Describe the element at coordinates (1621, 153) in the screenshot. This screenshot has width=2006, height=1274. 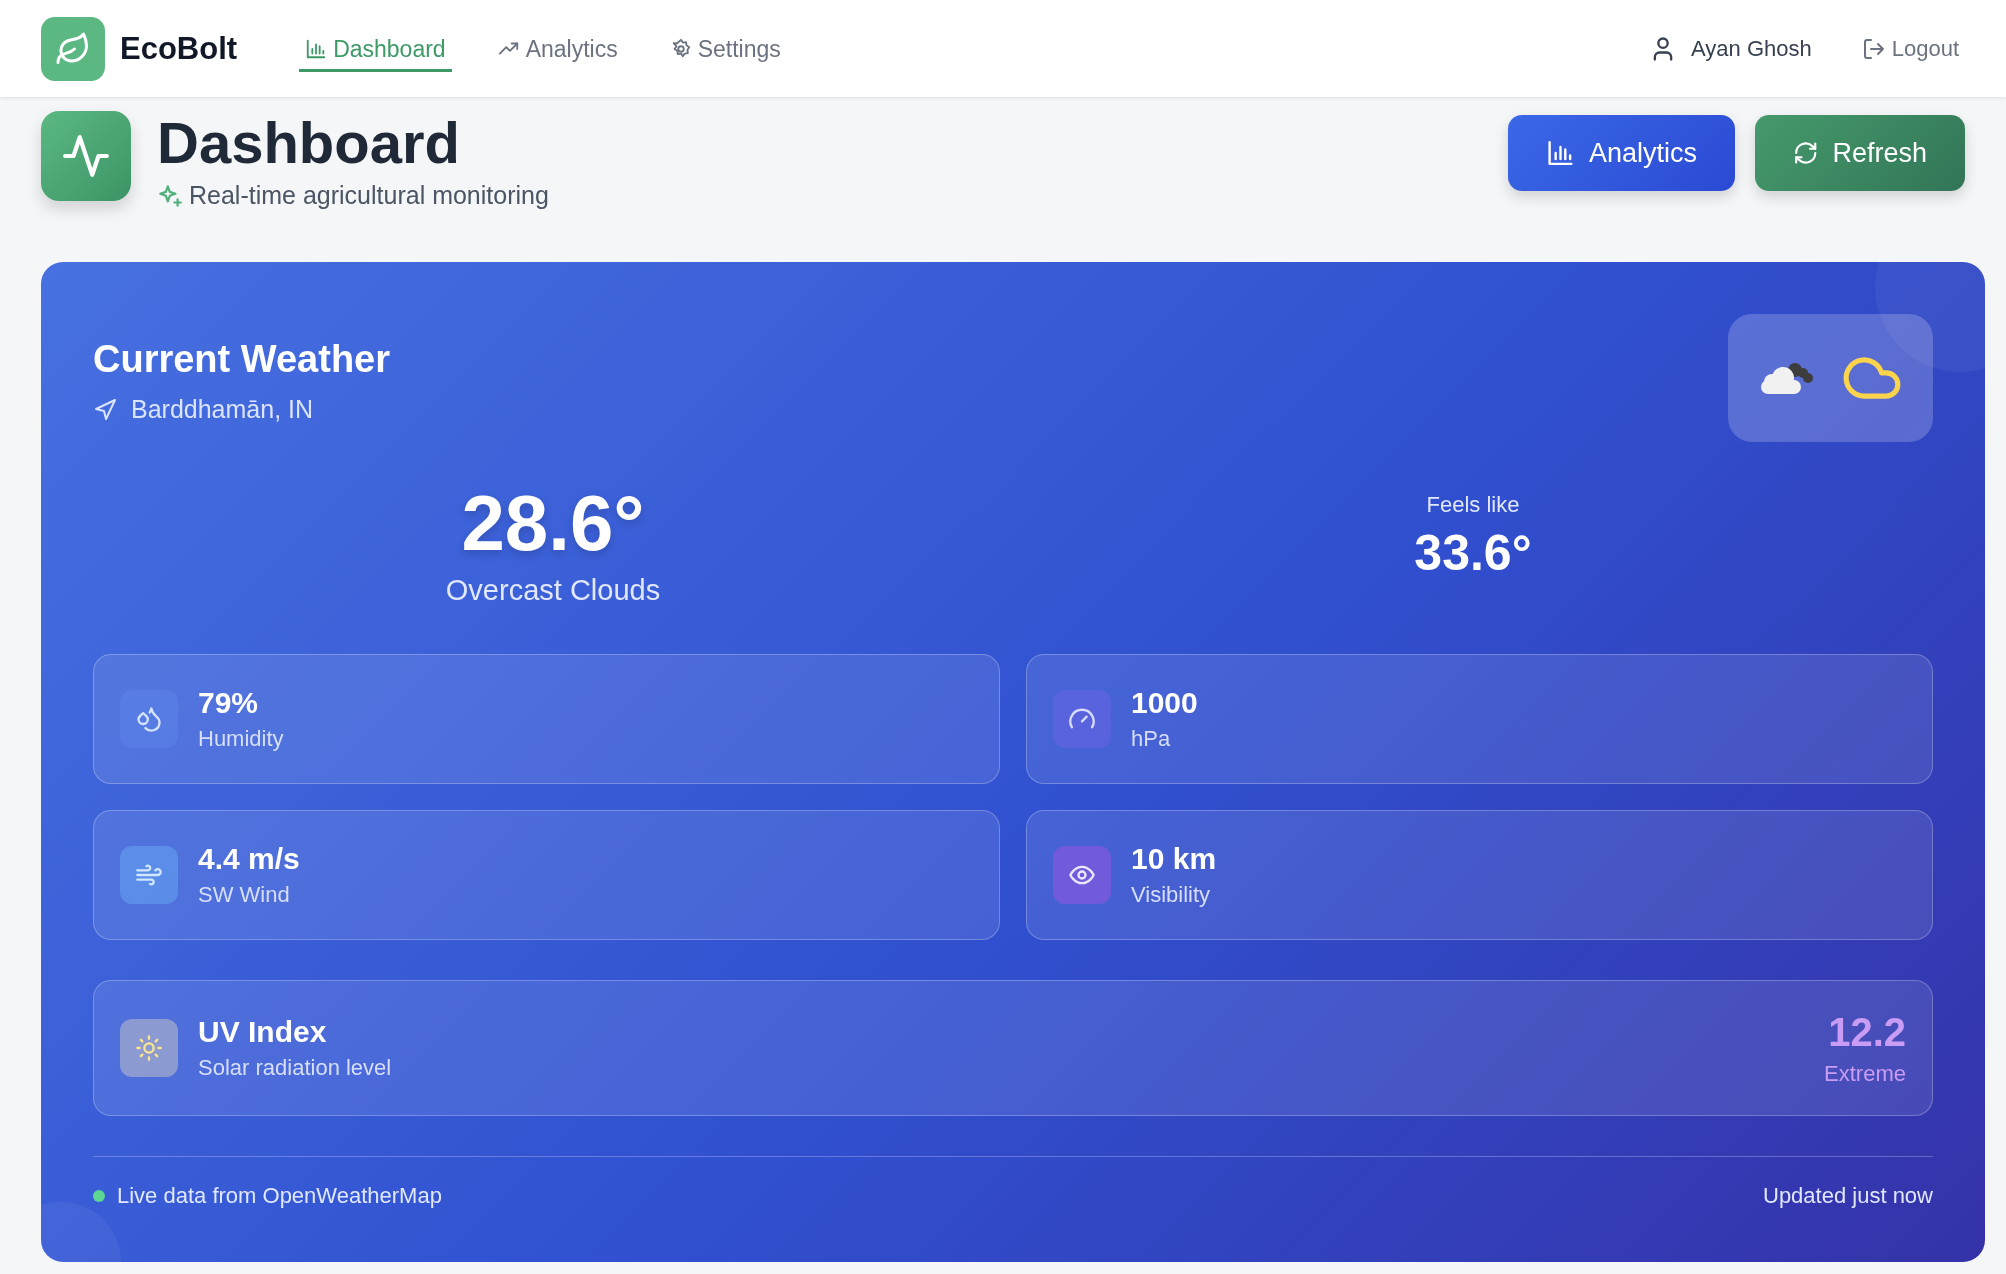
I see `analytics-button: Analytics` at that location.